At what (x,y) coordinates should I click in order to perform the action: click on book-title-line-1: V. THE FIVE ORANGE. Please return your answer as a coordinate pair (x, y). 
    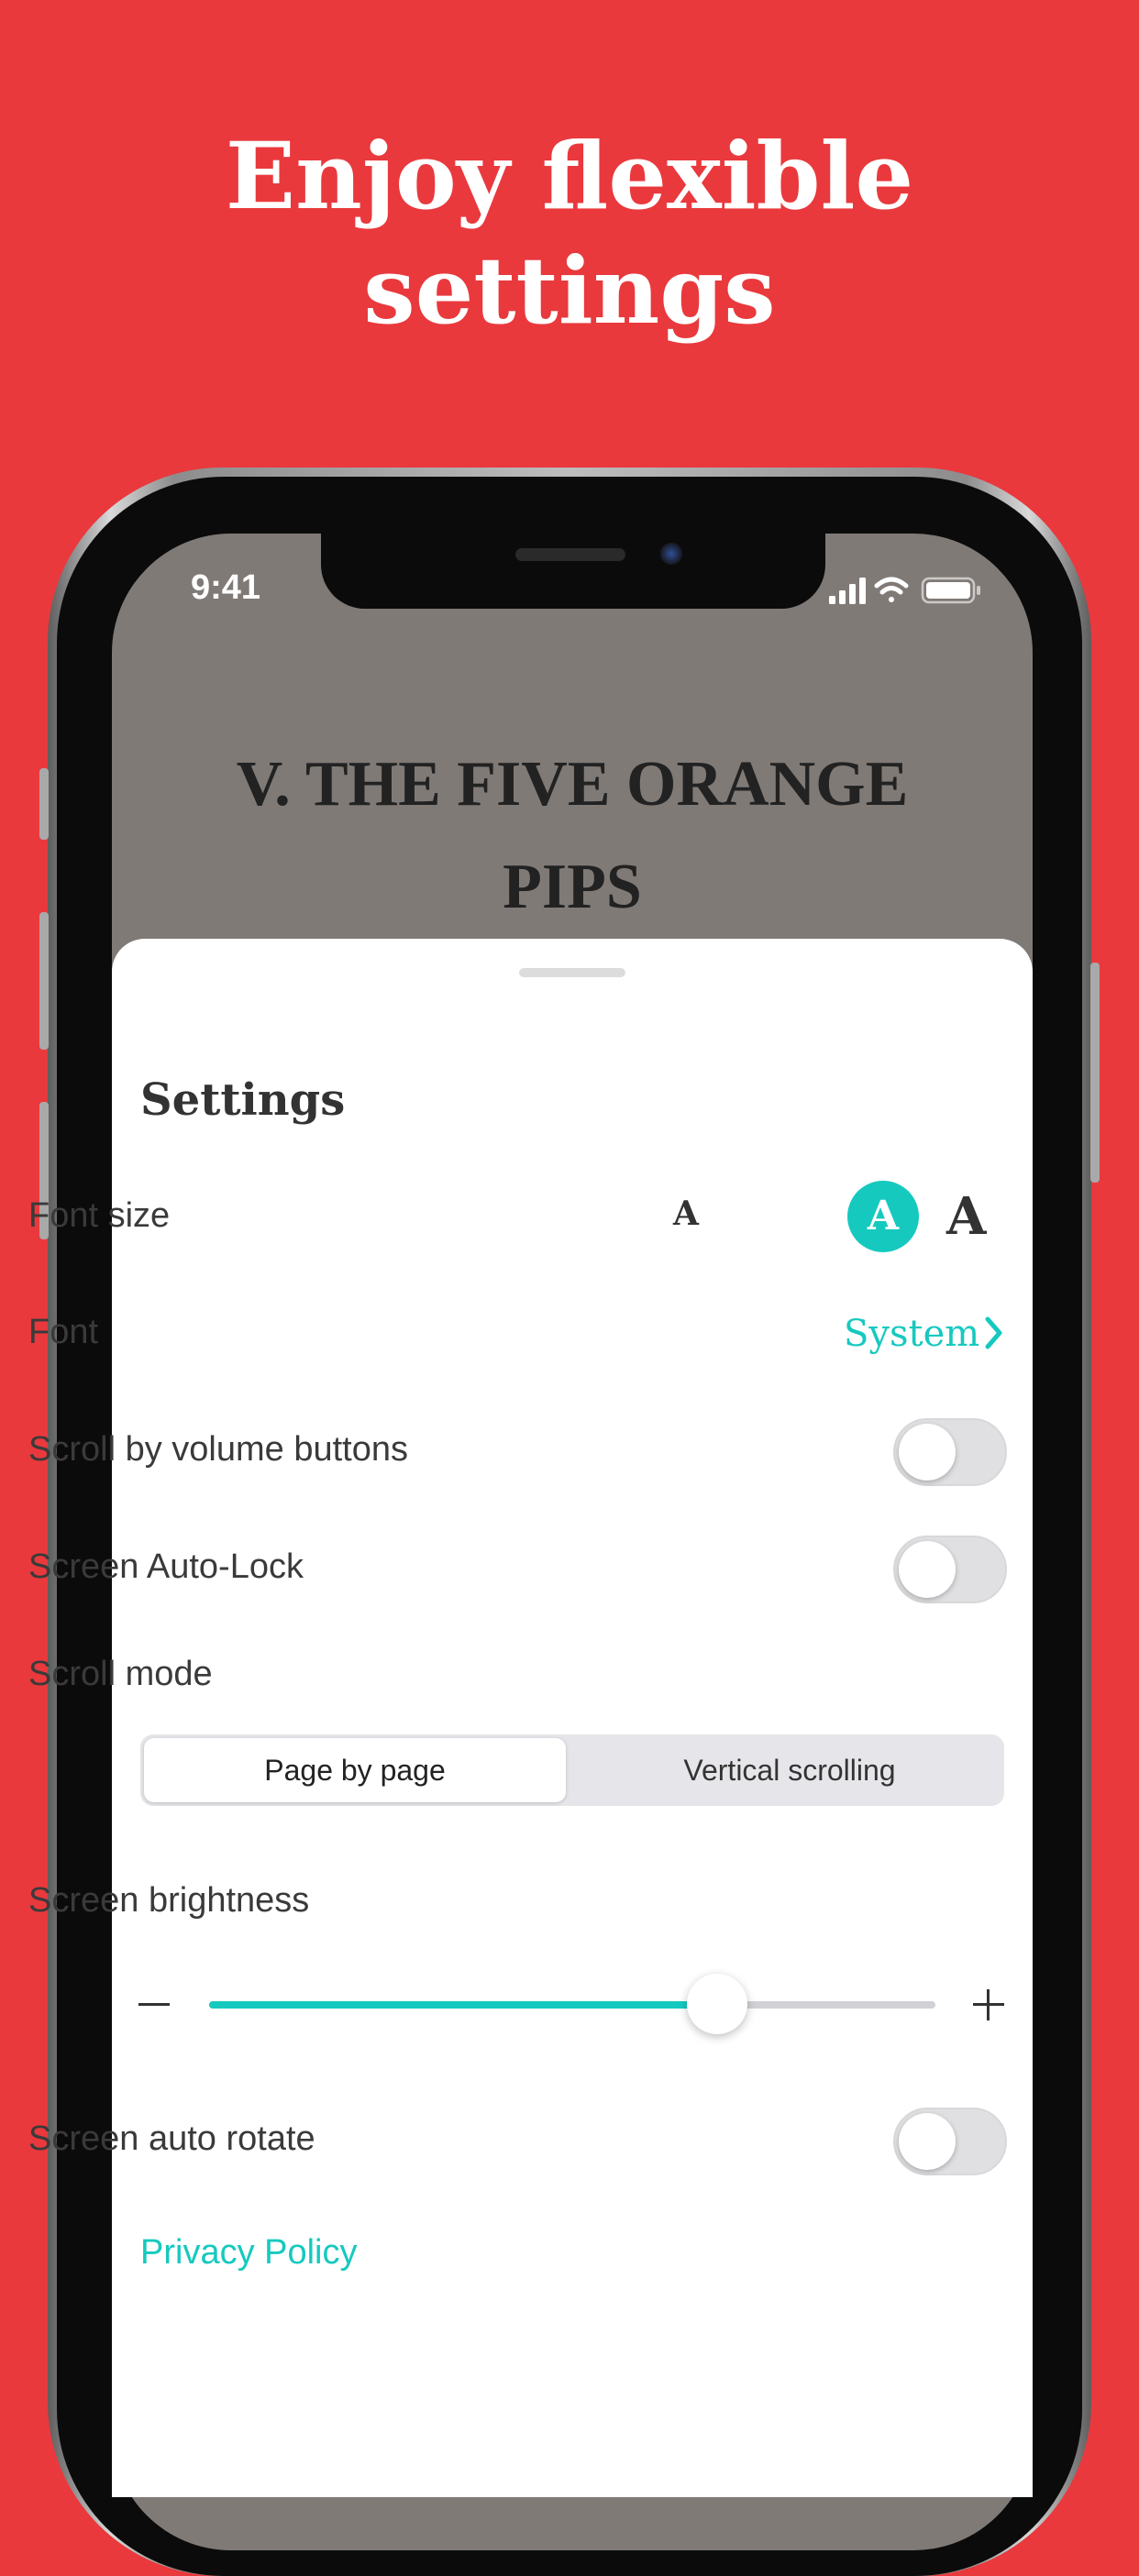
    Looking at the image, I should click on (572, 784).